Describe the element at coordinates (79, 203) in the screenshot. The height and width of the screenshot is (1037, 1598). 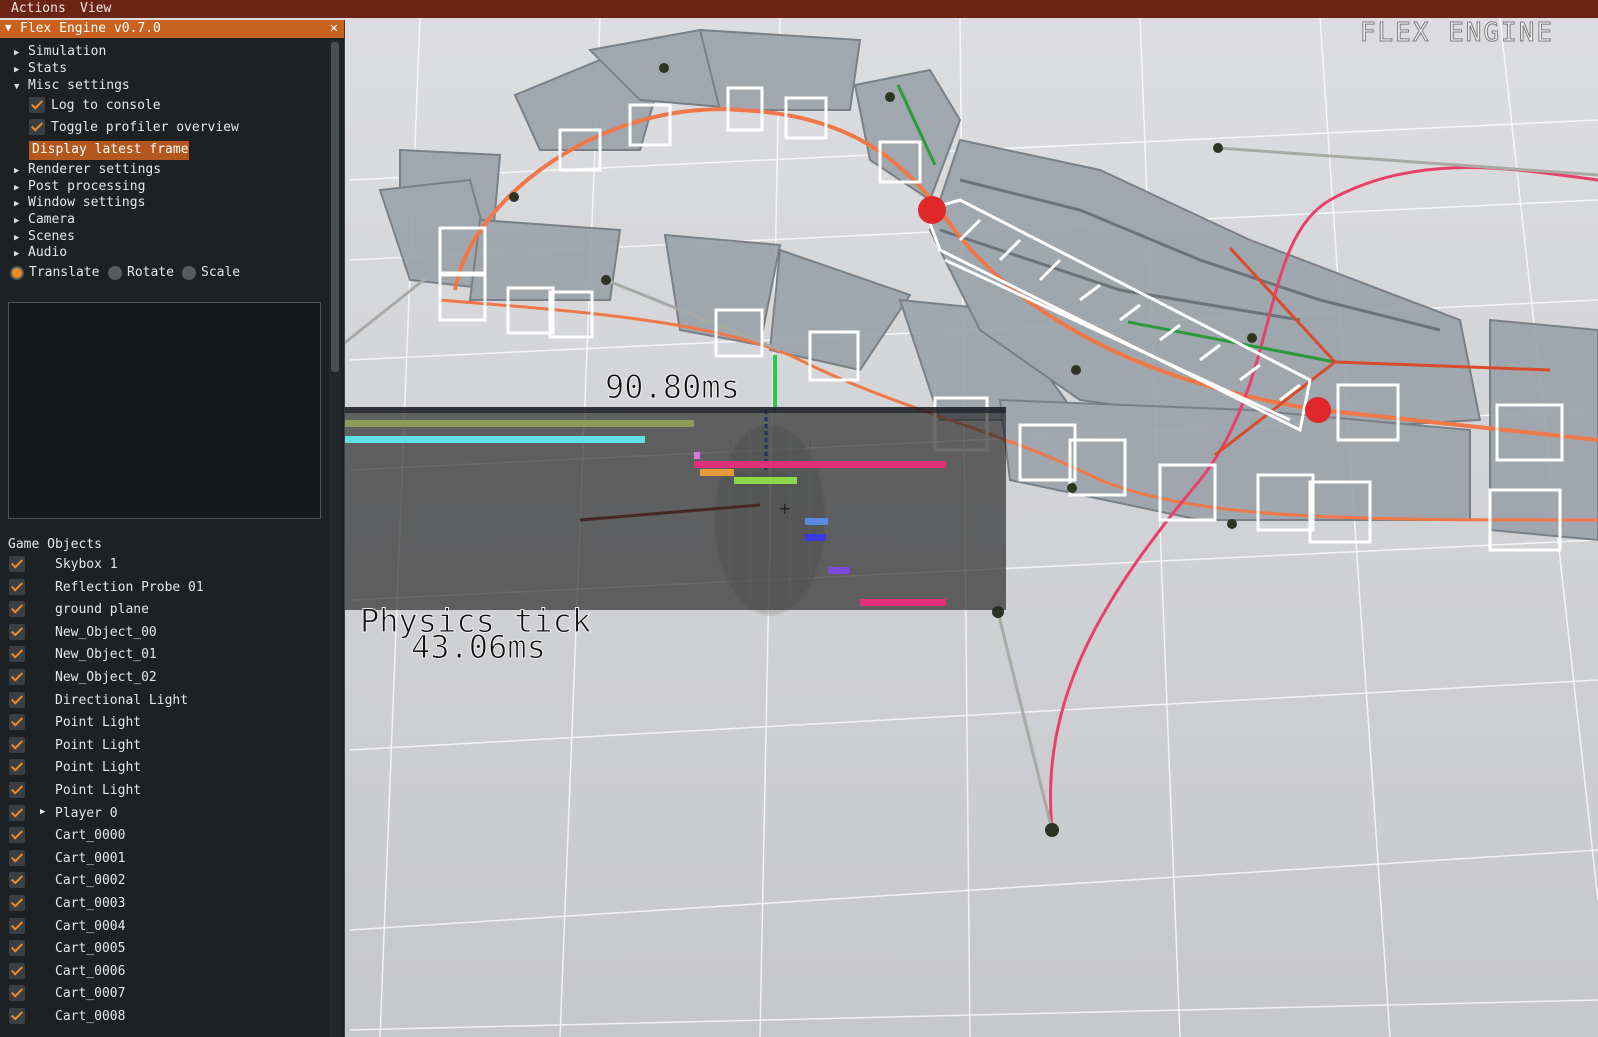
I see `section-window-settings: ▶ Window settings` at that location.